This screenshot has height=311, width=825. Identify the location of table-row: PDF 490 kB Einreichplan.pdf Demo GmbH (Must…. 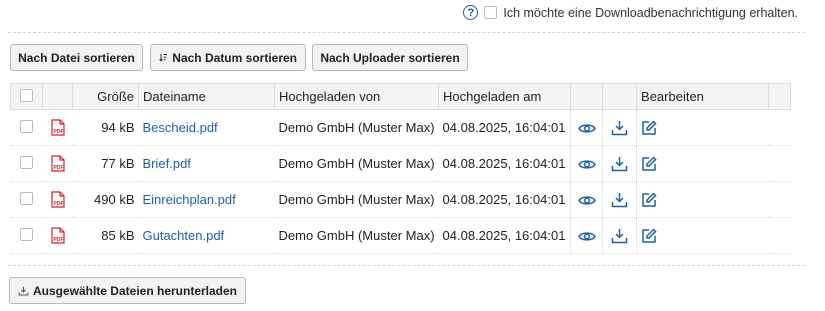
(400, 199).